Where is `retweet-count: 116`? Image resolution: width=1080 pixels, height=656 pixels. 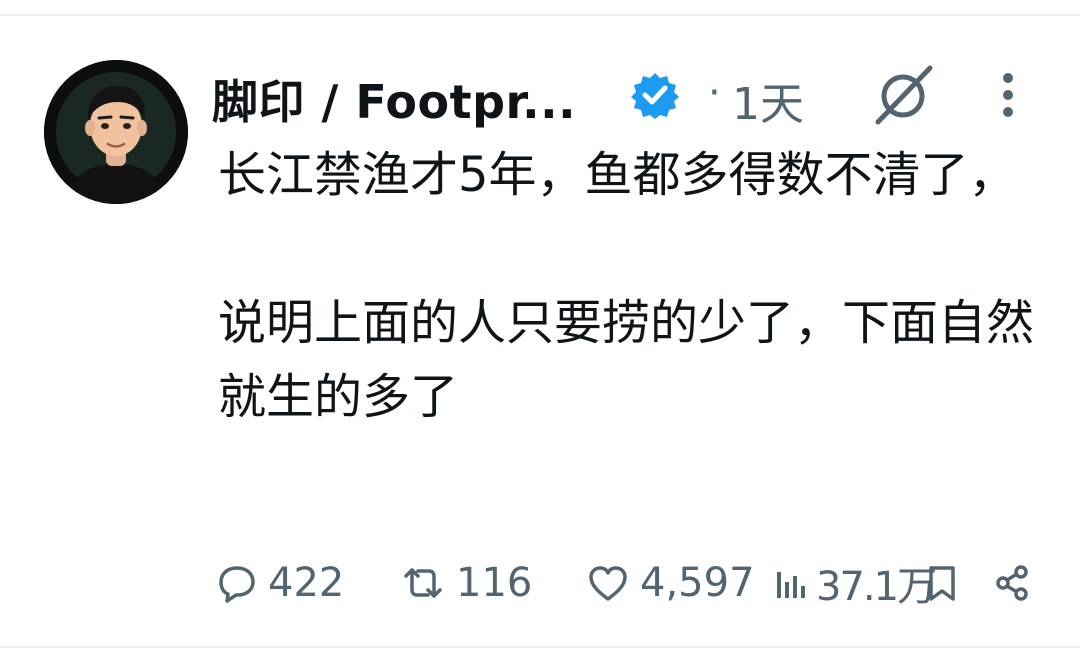 retweet-count: 116 is located at coordinates (494, 583).